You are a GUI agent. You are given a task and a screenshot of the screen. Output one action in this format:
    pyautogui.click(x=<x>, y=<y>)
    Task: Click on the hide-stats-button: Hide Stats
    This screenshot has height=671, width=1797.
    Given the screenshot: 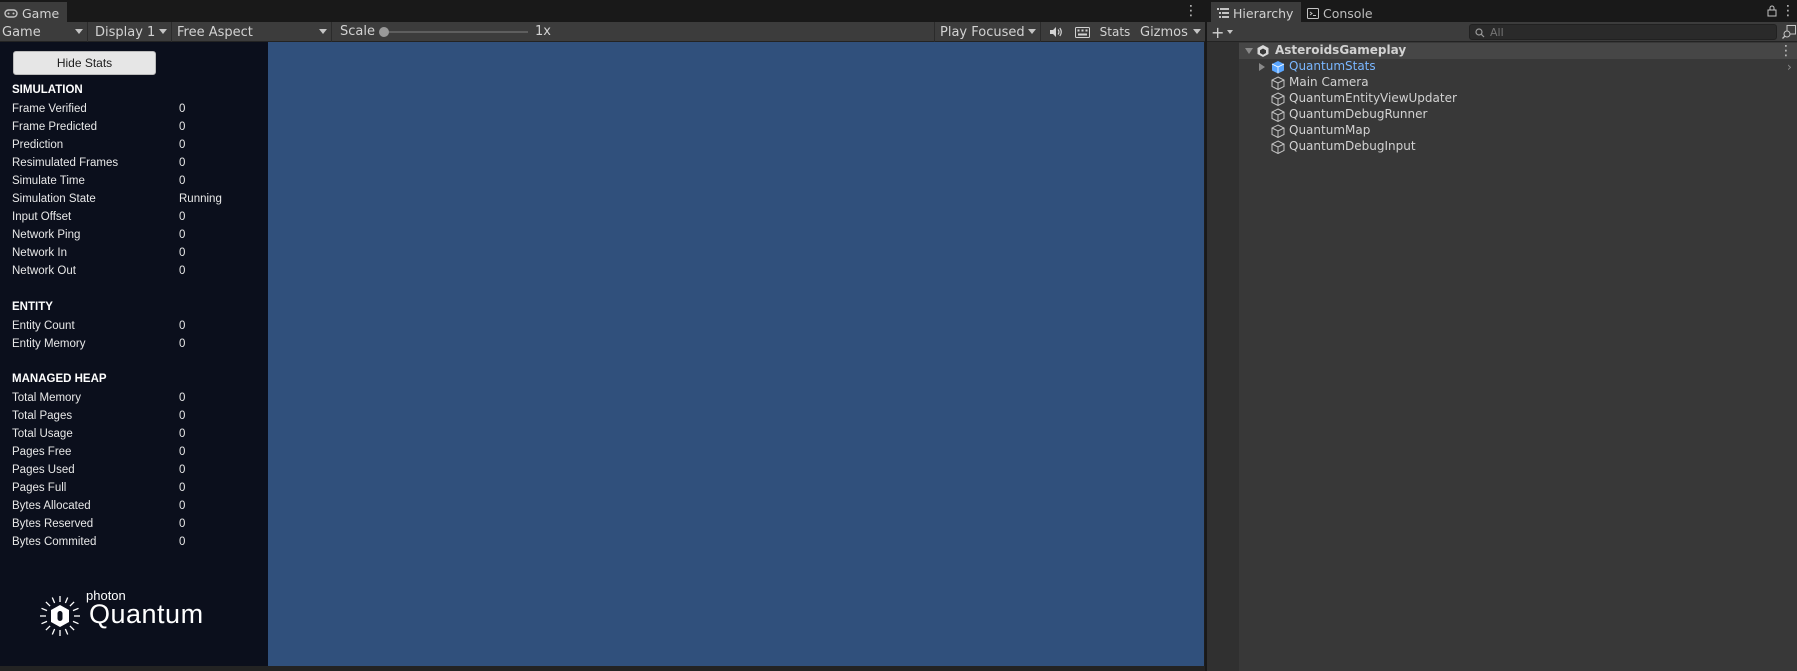 What is the action you would take?
    pyautogui.click(x=84, y=63)
    